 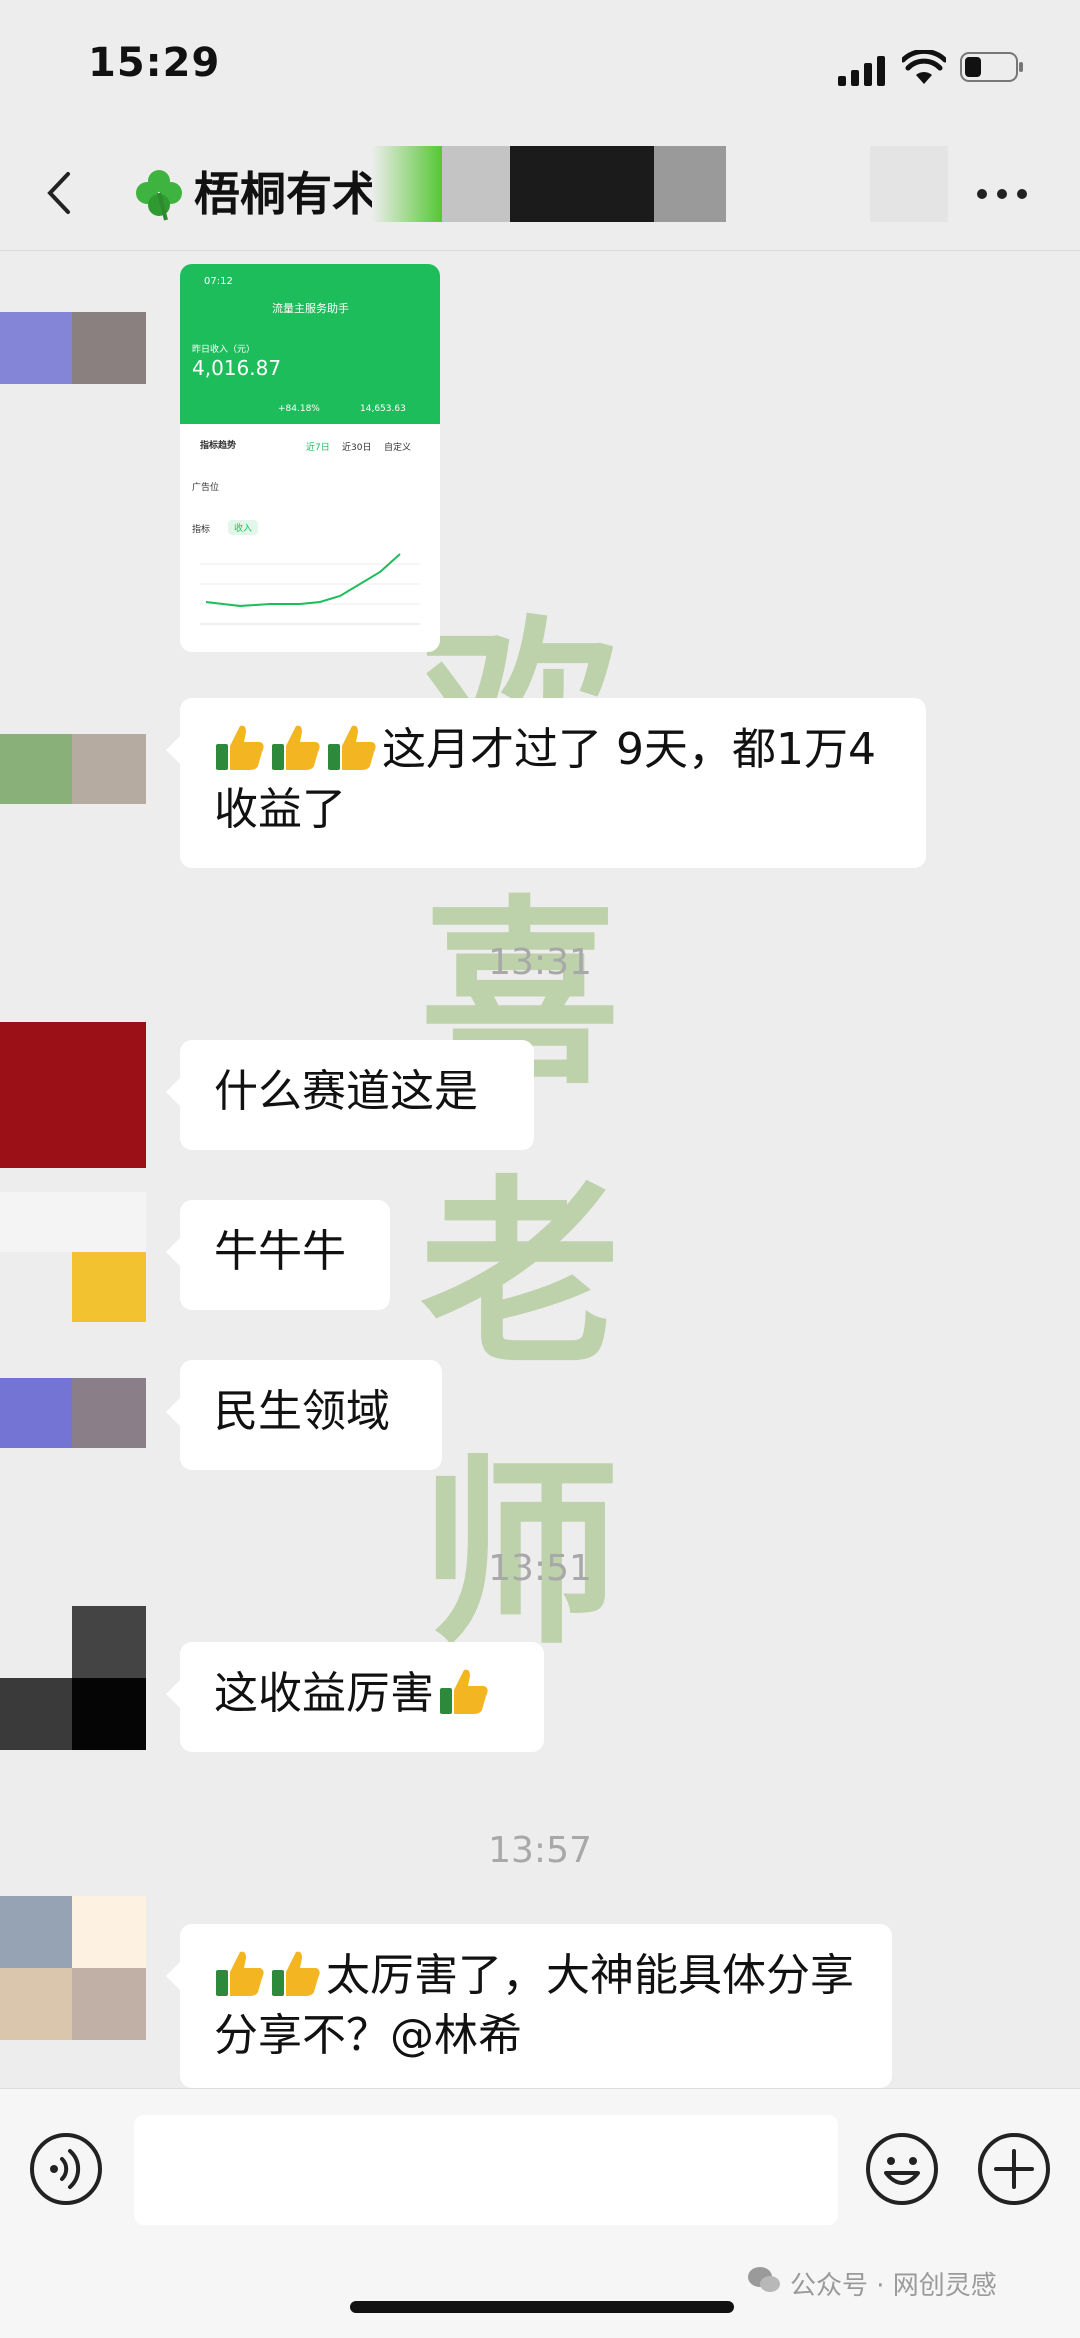 What do you see at coordinates (542, 2307) in the screenshot?
I see `home-indicator` at bounding box center [542, 2307].